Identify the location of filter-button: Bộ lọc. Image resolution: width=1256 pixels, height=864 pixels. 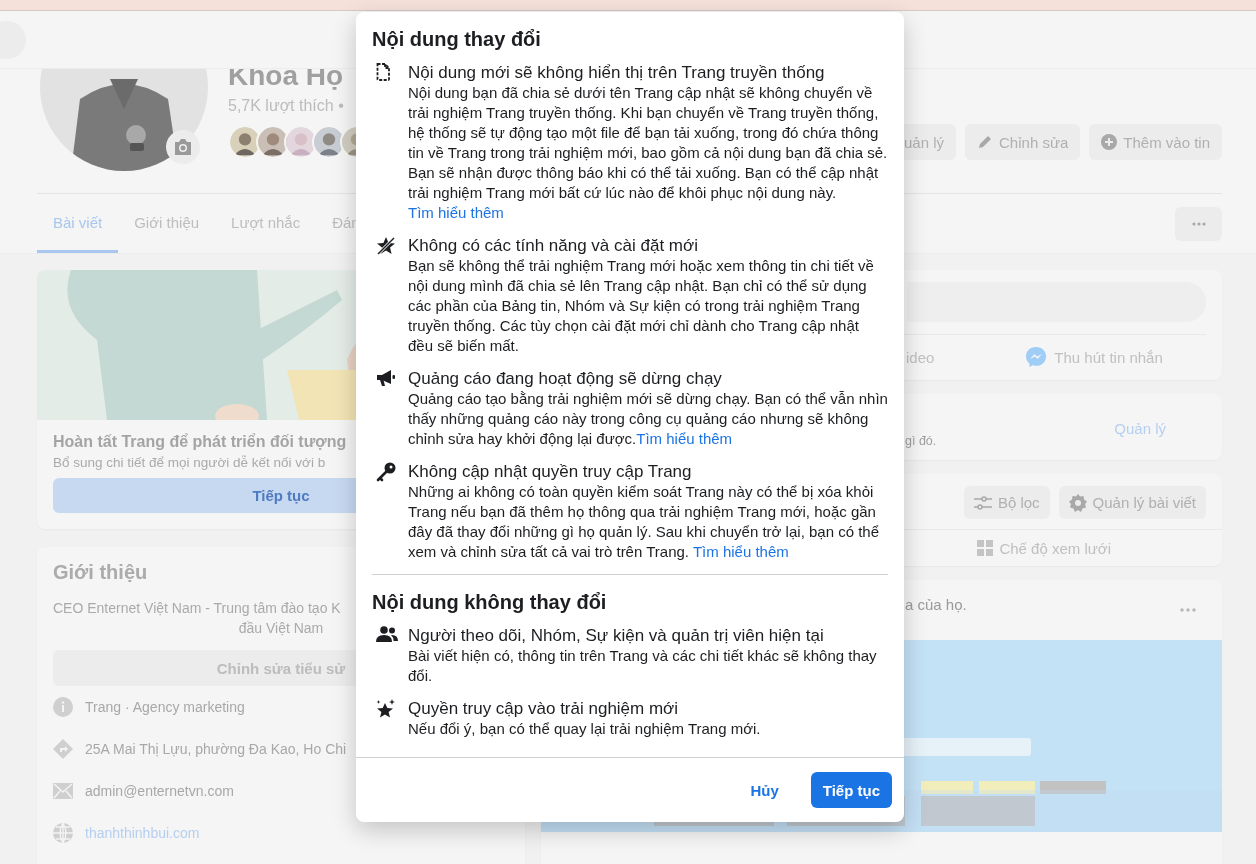
(1006, 502).